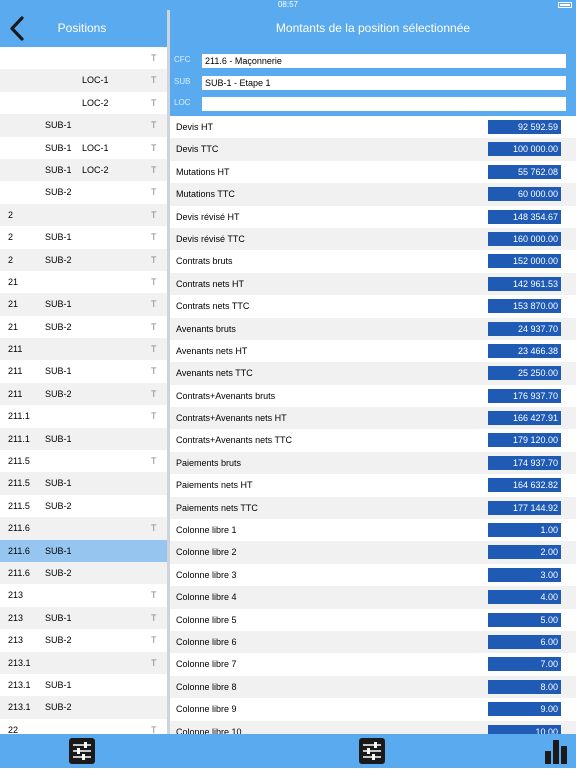 This screenshot has width=576, height=770. I want to click on amount-value: 23 466.38, so click(524, 350).